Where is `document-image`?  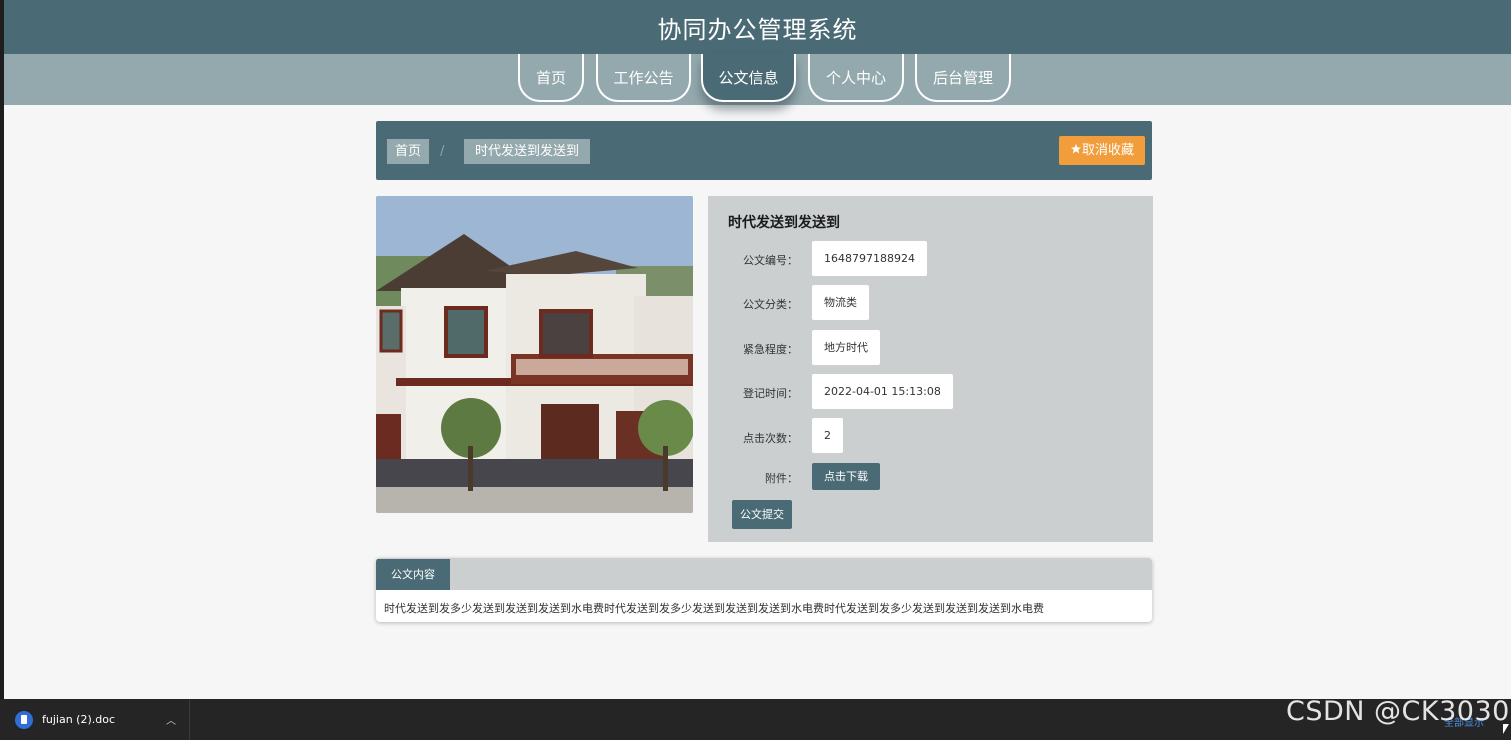
document-image is located at coordinates (534, 354).